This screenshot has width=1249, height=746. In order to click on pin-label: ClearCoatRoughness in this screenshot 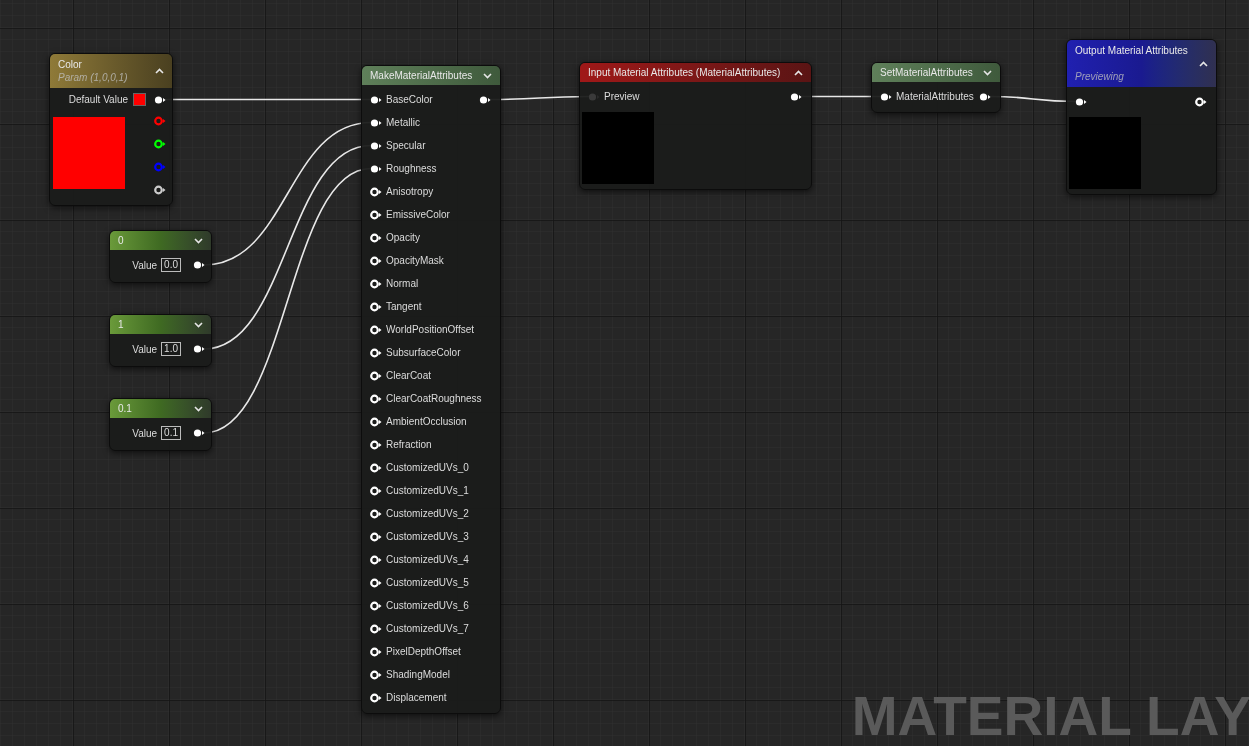, I will do `click(434, 399)`.